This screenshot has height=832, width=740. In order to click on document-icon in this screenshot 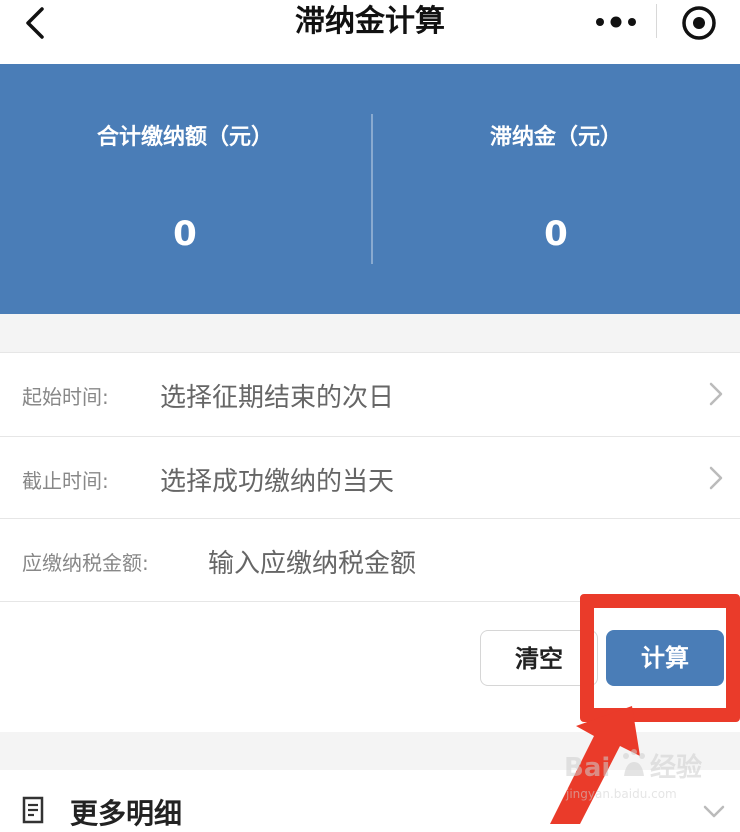, I will do `click(33, 810)`.